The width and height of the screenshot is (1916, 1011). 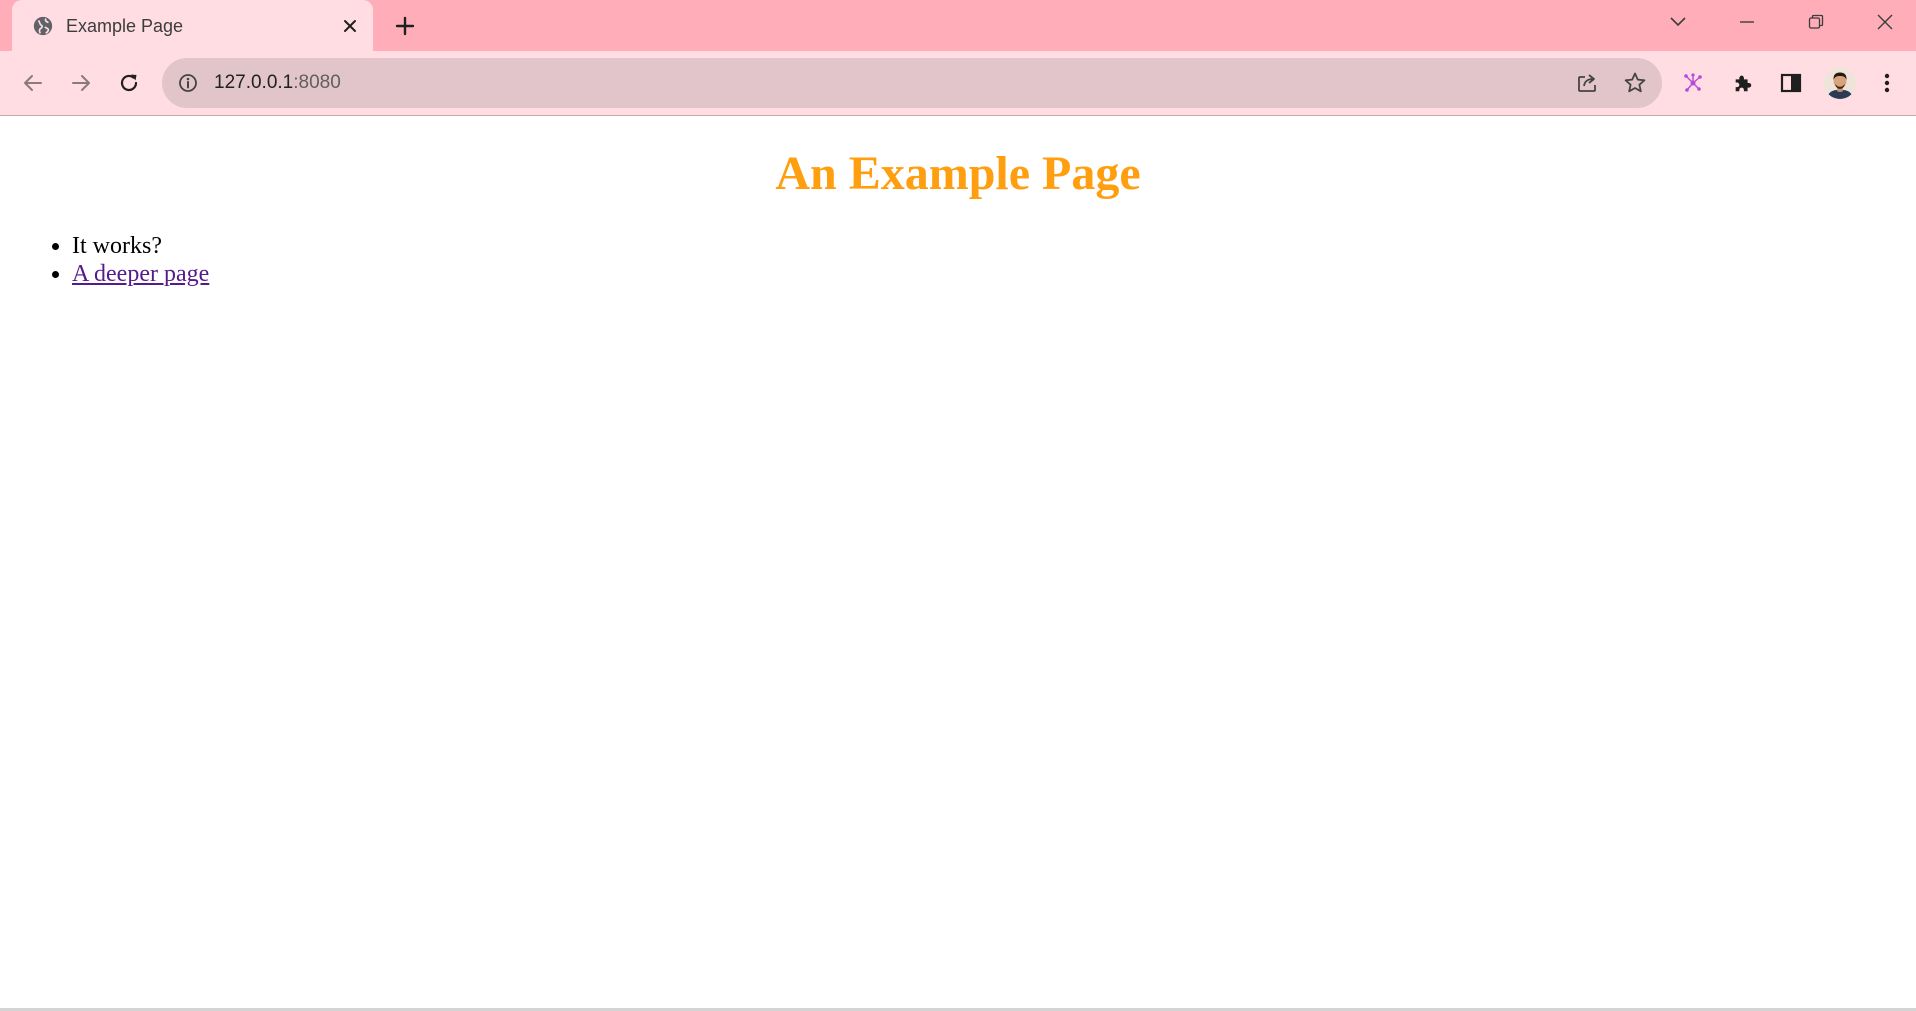 What do you see at coordinates (1678, 22) in the screenshot?
I see `chevron-down-icon` at bounding box center [1678, 22].